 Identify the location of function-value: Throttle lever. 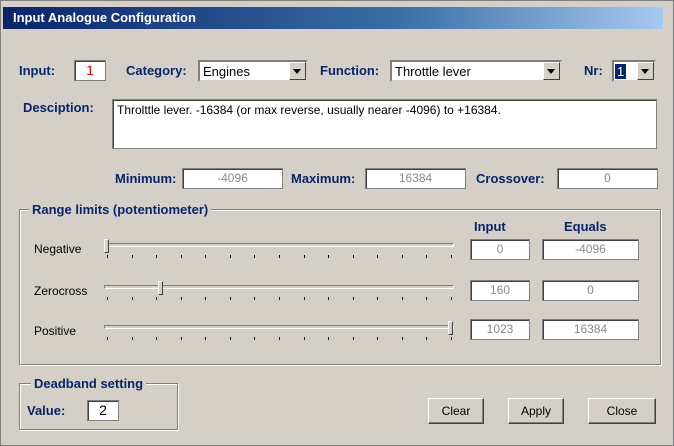
(433, 71).